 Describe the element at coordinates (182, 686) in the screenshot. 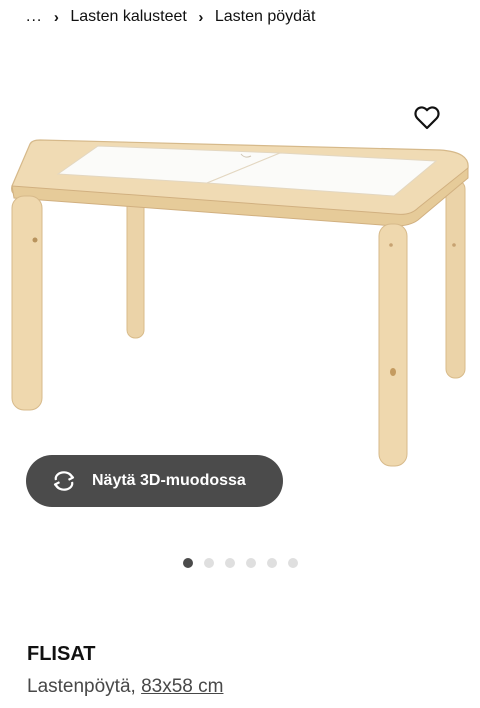

I see `product-size-link: 83x58 cm` at that location.